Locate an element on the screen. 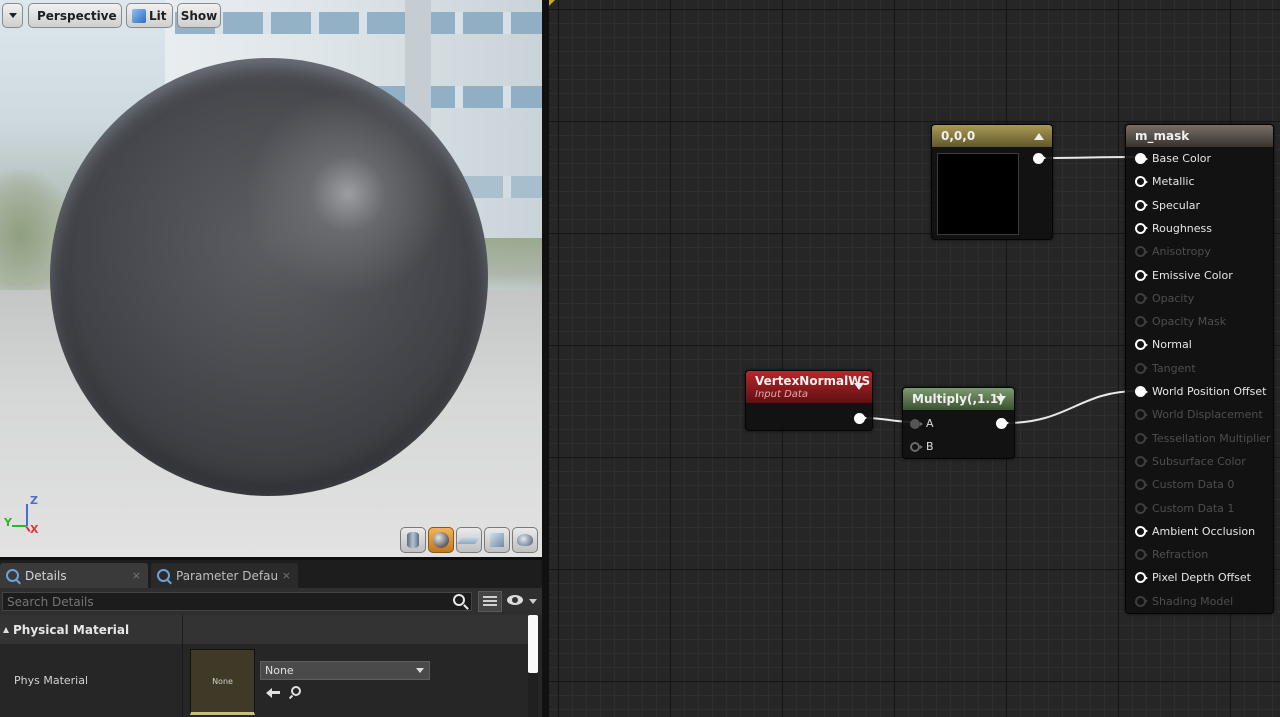 The image size is (1280, 717). multiply-input-a: A is located at coordinates (922, 423).